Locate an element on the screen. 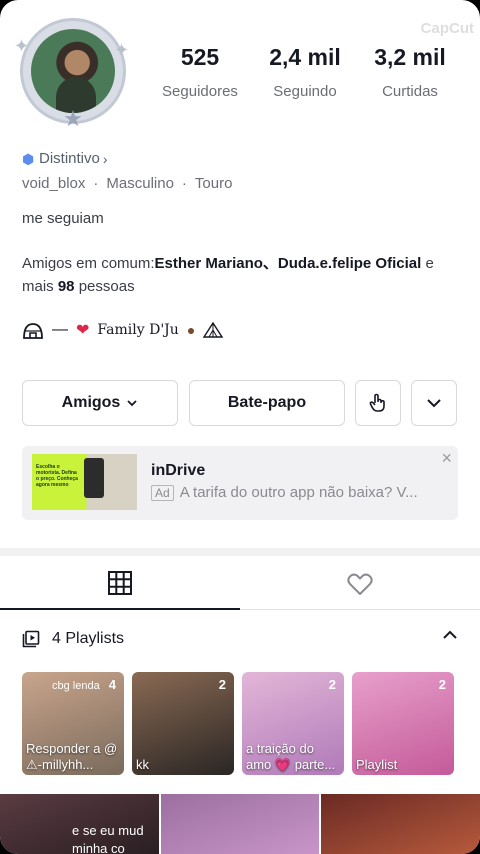  chat-button: Bate-papo is located at coordinates (267, 403).